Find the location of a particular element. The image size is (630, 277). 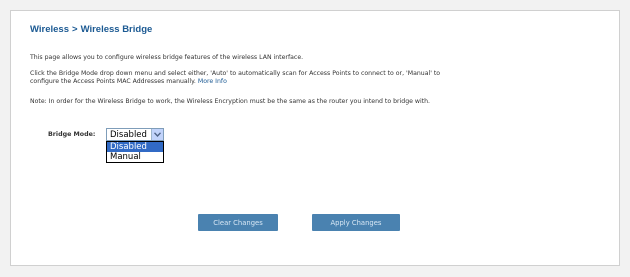

apply-changes-button: Apply Changes is located at coordinates (356, 222).